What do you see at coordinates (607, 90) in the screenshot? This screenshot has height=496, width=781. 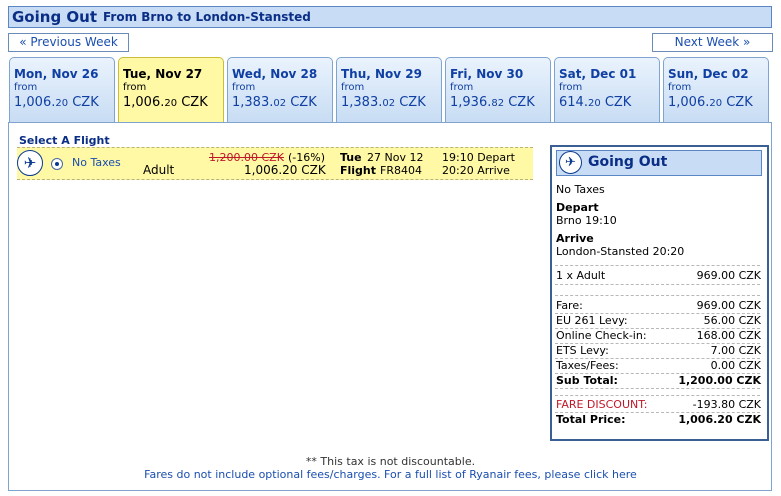 I see `day-tab-sat-dec-01: Sat, Dec 01 from 614.20 CZK` at bounding box center [607, 90].